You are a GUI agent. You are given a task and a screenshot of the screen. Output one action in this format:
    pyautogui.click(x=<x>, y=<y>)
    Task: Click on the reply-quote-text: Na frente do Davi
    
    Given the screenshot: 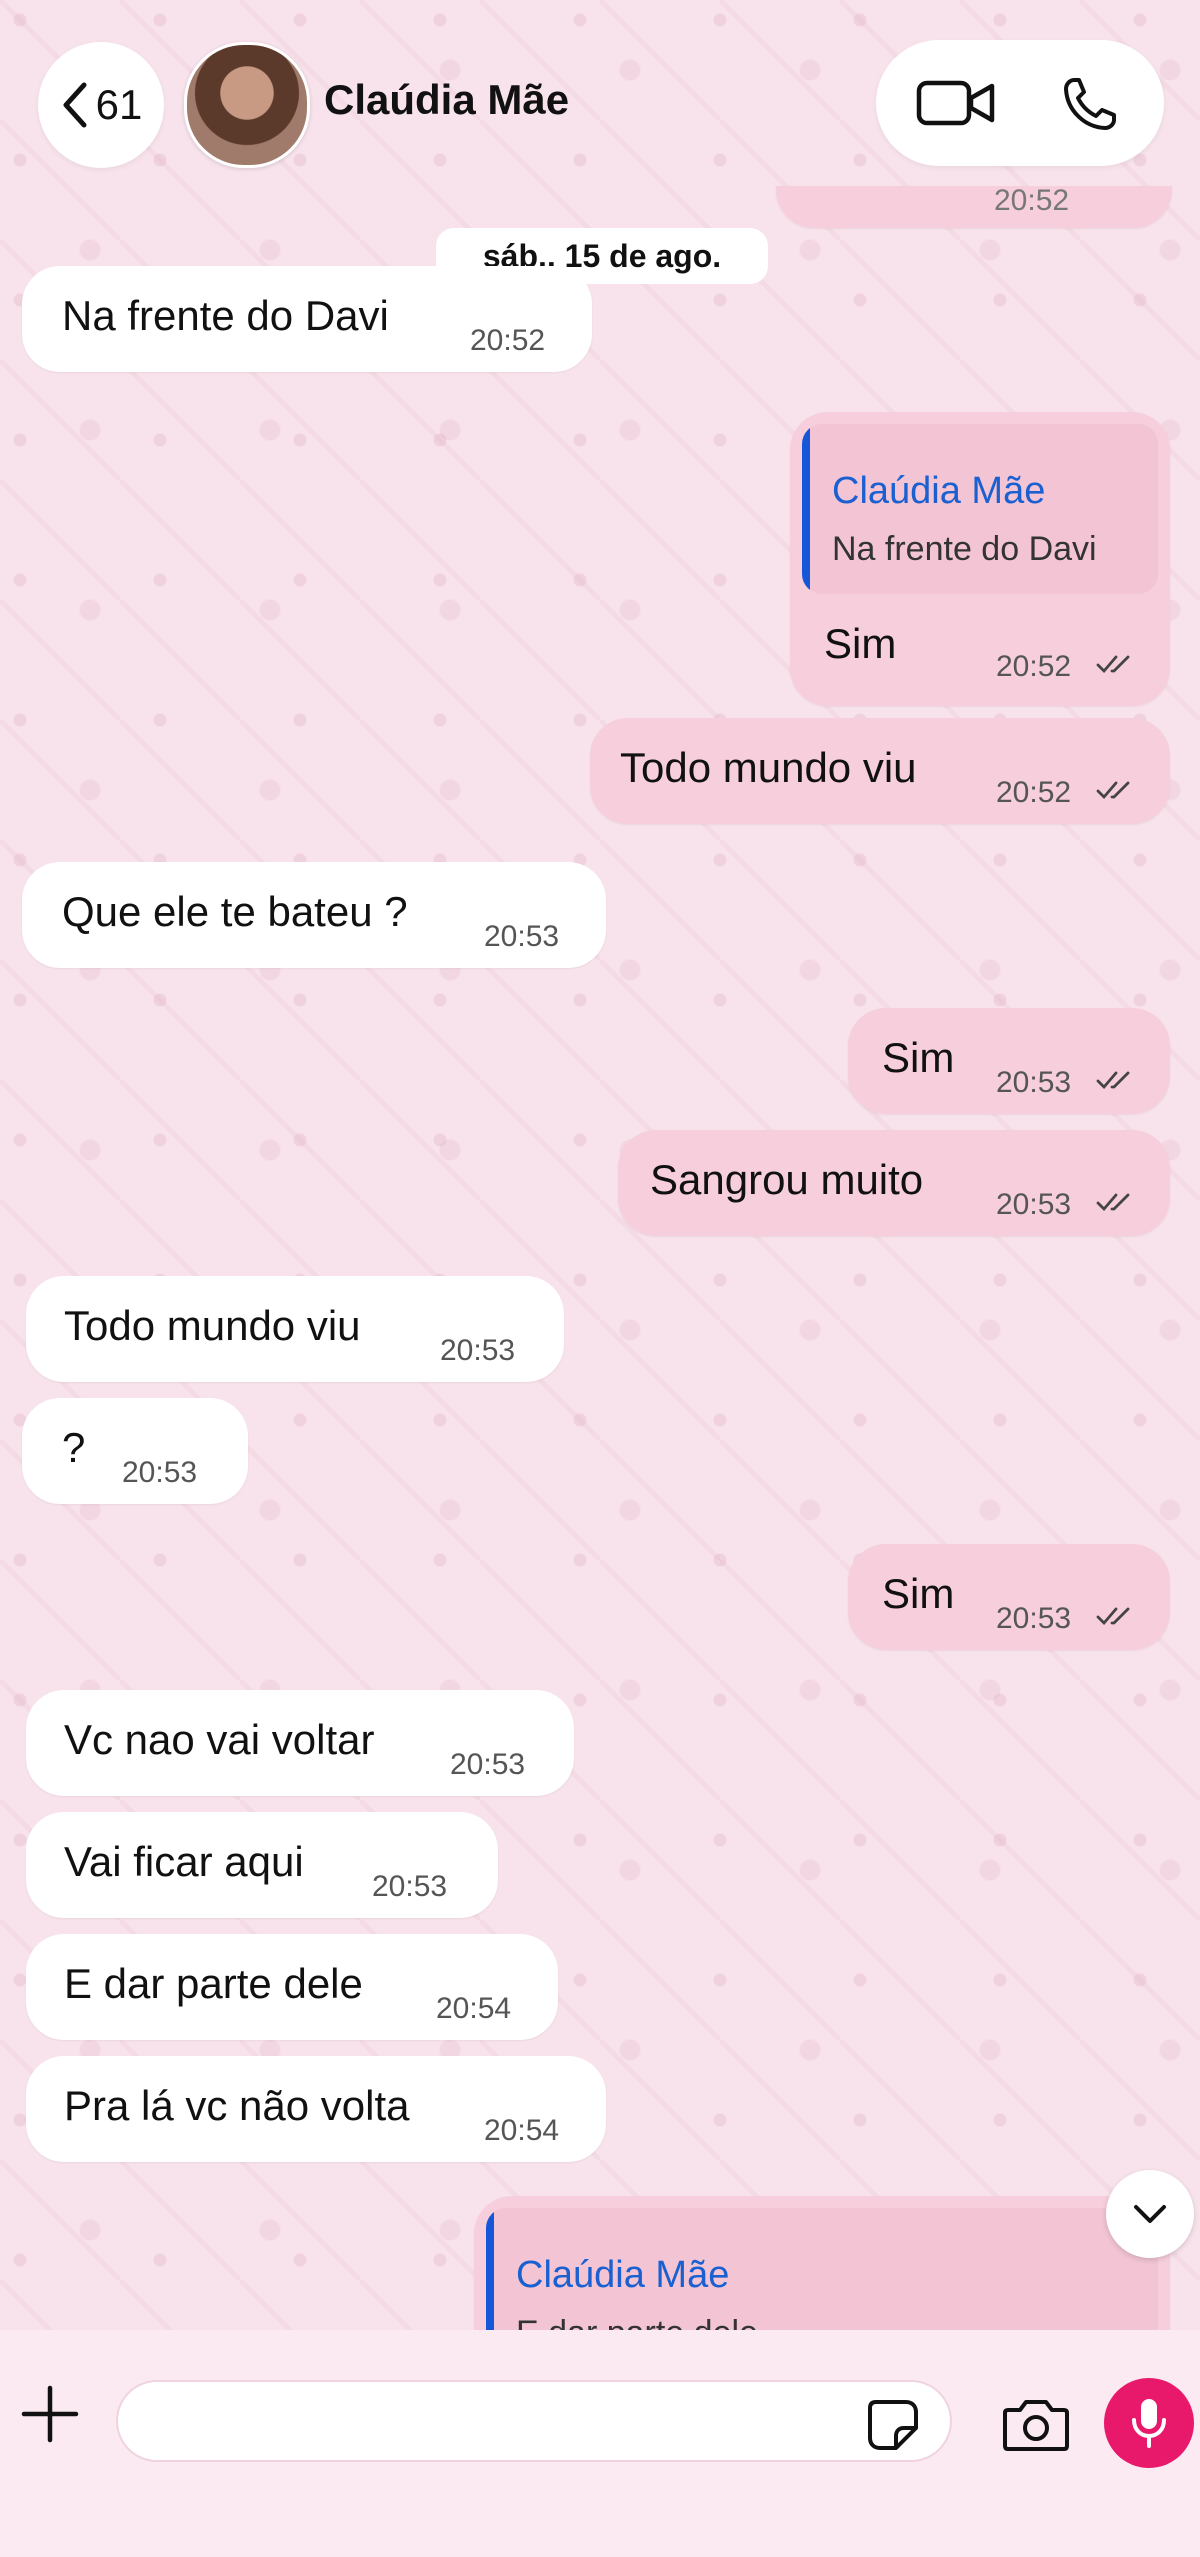 What is the action you would take?
    pyautogui.click(x=964, y=549)
    